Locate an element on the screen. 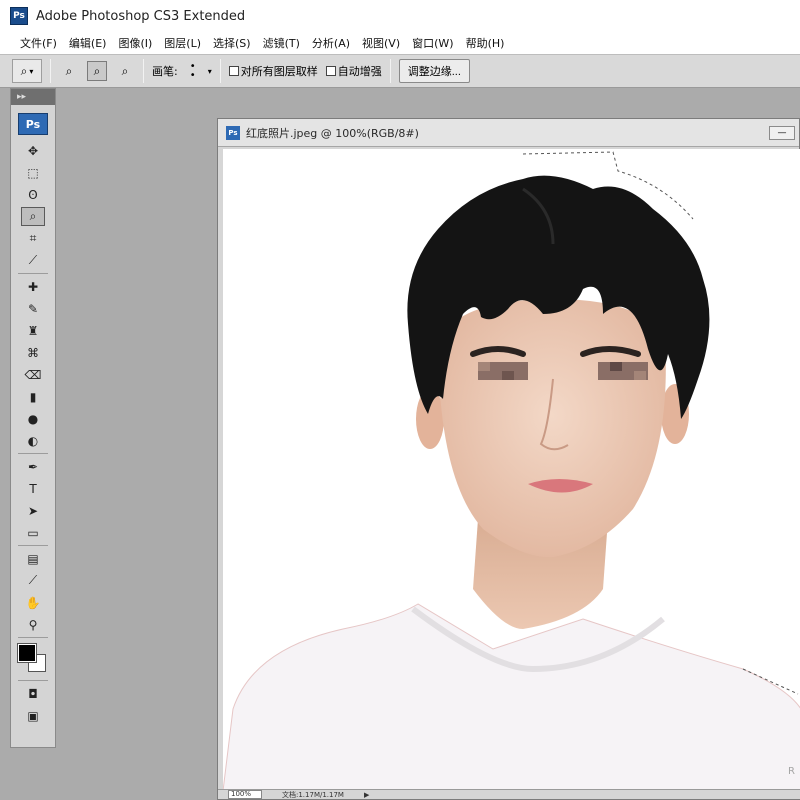 This screenshot has width=800, height=800. minimize-button: — is located at coordinates (782, 132).